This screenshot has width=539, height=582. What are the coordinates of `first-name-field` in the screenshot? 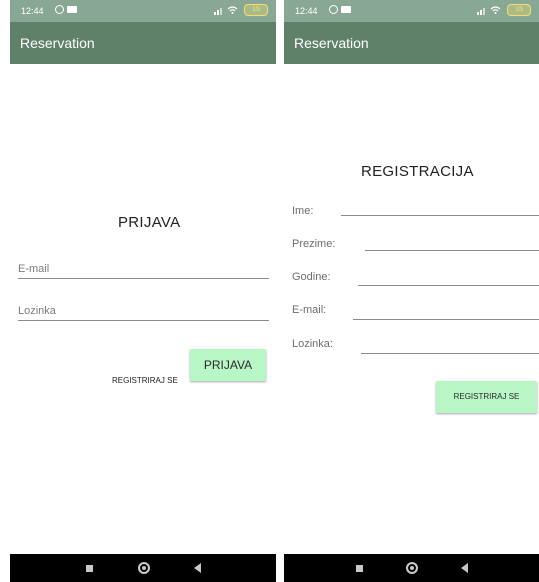 It's located at (440, 215).